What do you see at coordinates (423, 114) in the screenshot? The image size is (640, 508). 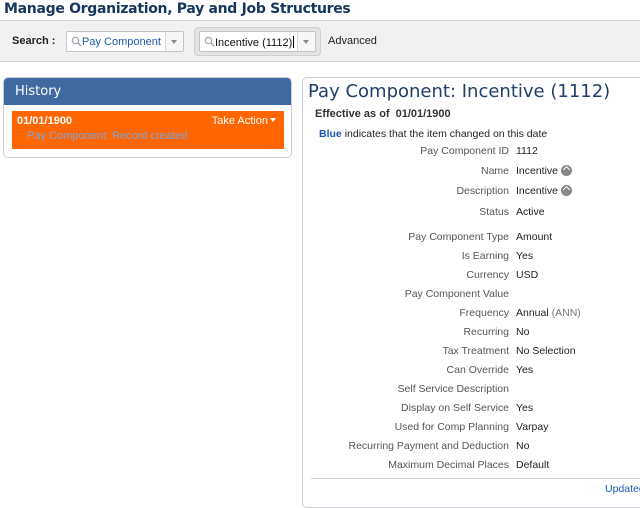 I see `effective-date: 01/01/1900` at bounding box center [423, 114].